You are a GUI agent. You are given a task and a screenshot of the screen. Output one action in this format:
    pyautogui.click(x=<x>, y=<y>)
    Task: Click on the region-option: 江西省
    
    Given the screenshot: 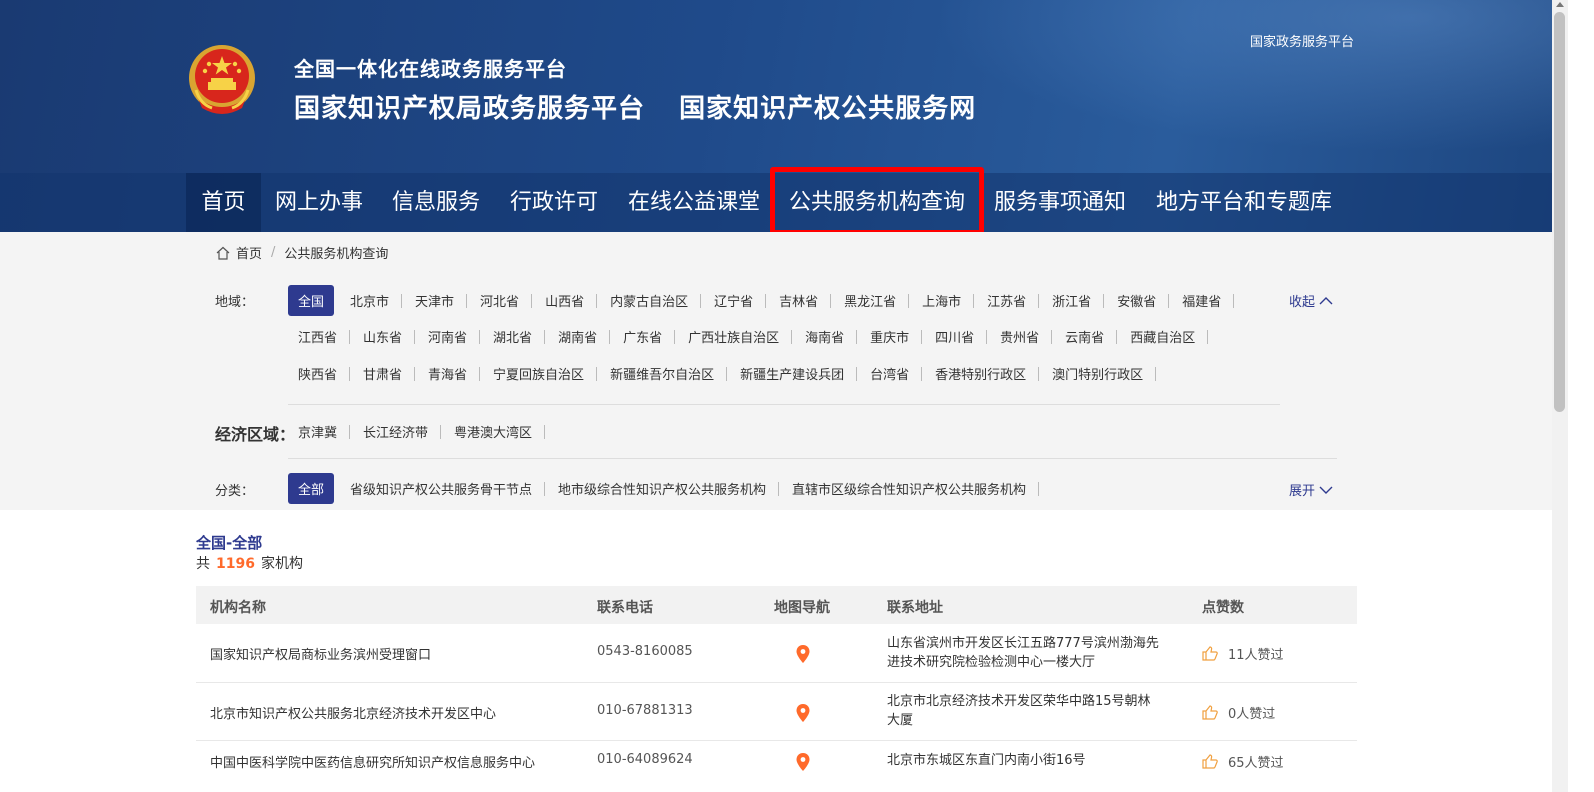 What is the action you would take?
    pyautogui.click(x=319, y=336)
    